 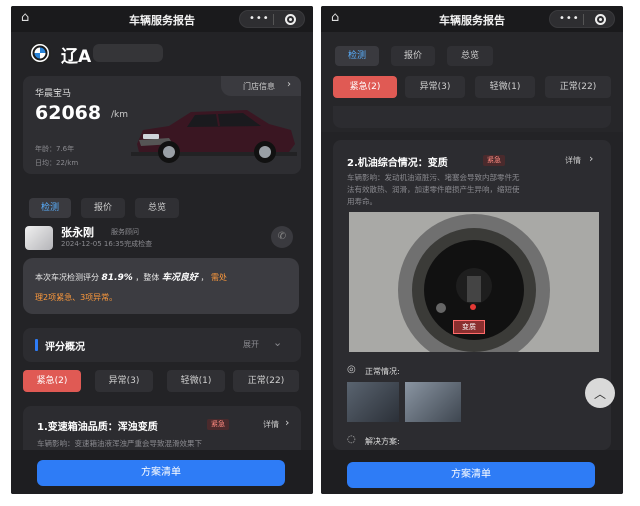 I want to click on item-impact-line-1: 车辆影响：发动机油道脏污、堵塞会导致内部零件无, so click(x=433, y=177).